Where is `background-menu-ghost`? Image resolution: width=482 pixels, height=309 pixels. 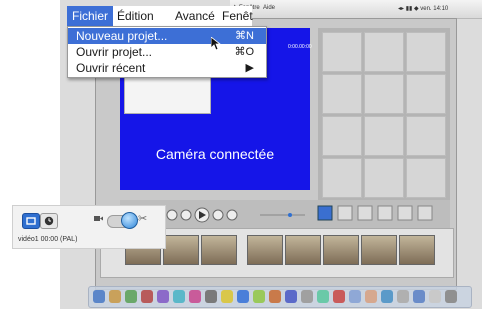
background-menu-ghost is located at coordinates (167, 95).